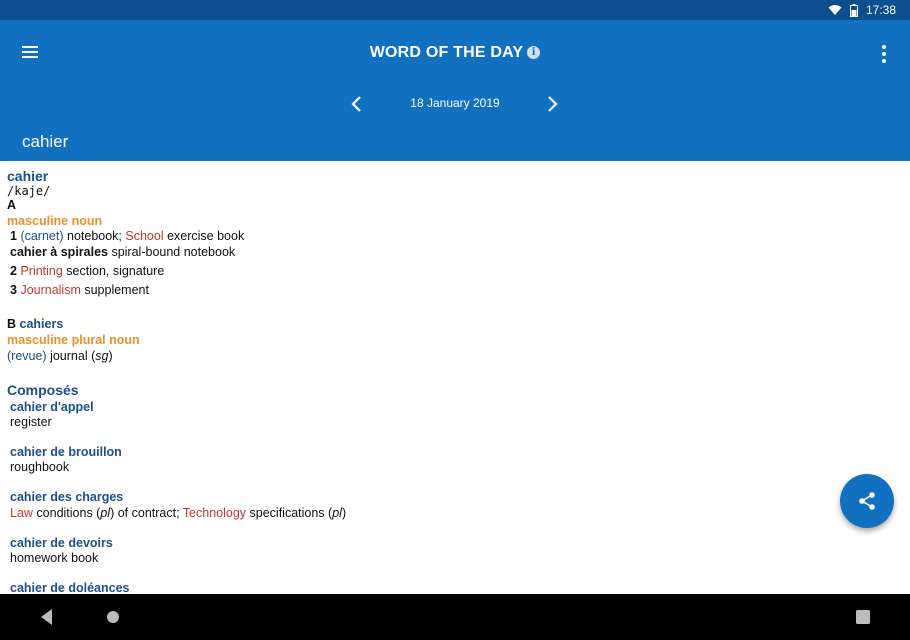  I want to click on section-b-word: cahiers, so click(41, 324).